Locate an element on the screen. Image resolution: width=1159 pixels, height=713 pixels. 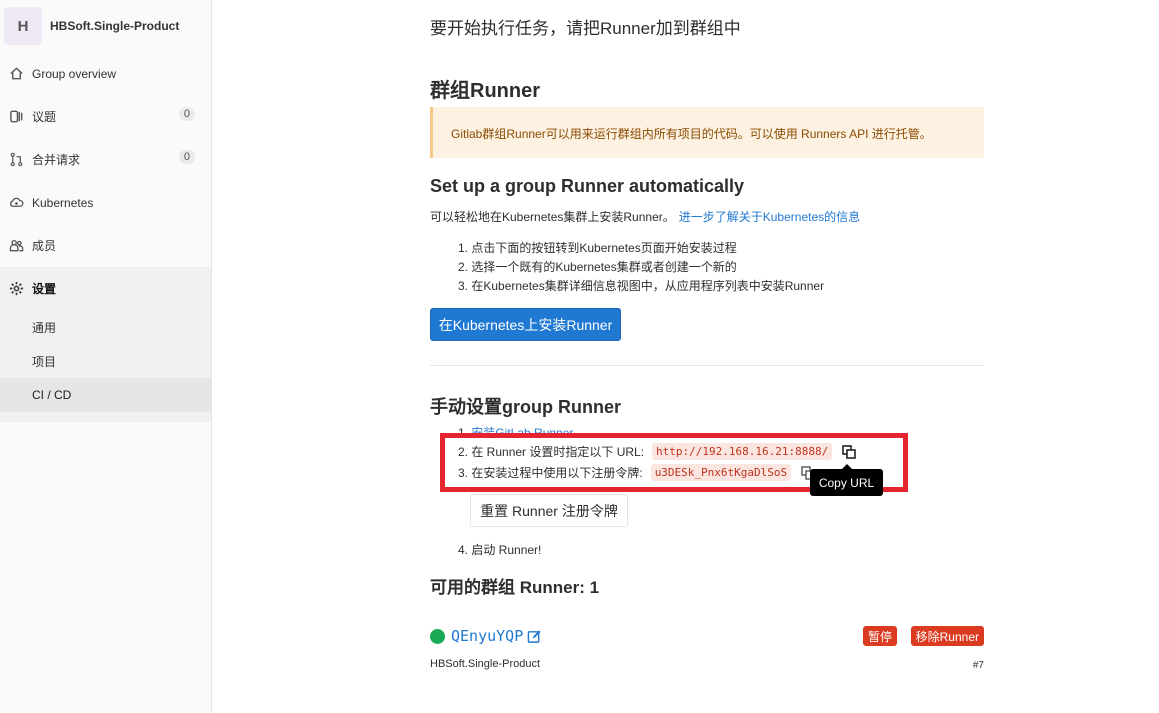
auto-setup-text: 可以轻松地在Kubernetes集群上安装Runner。 is located at coordinates (552, 217).